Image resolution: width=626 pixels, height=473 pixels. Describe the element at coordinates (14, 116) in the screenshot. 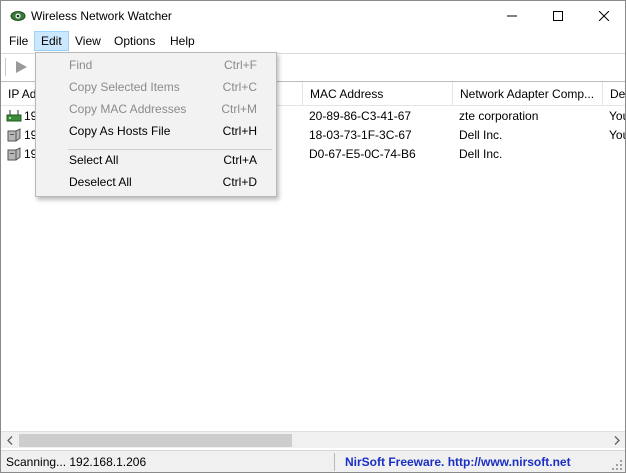

I see `router-icon` at that location.